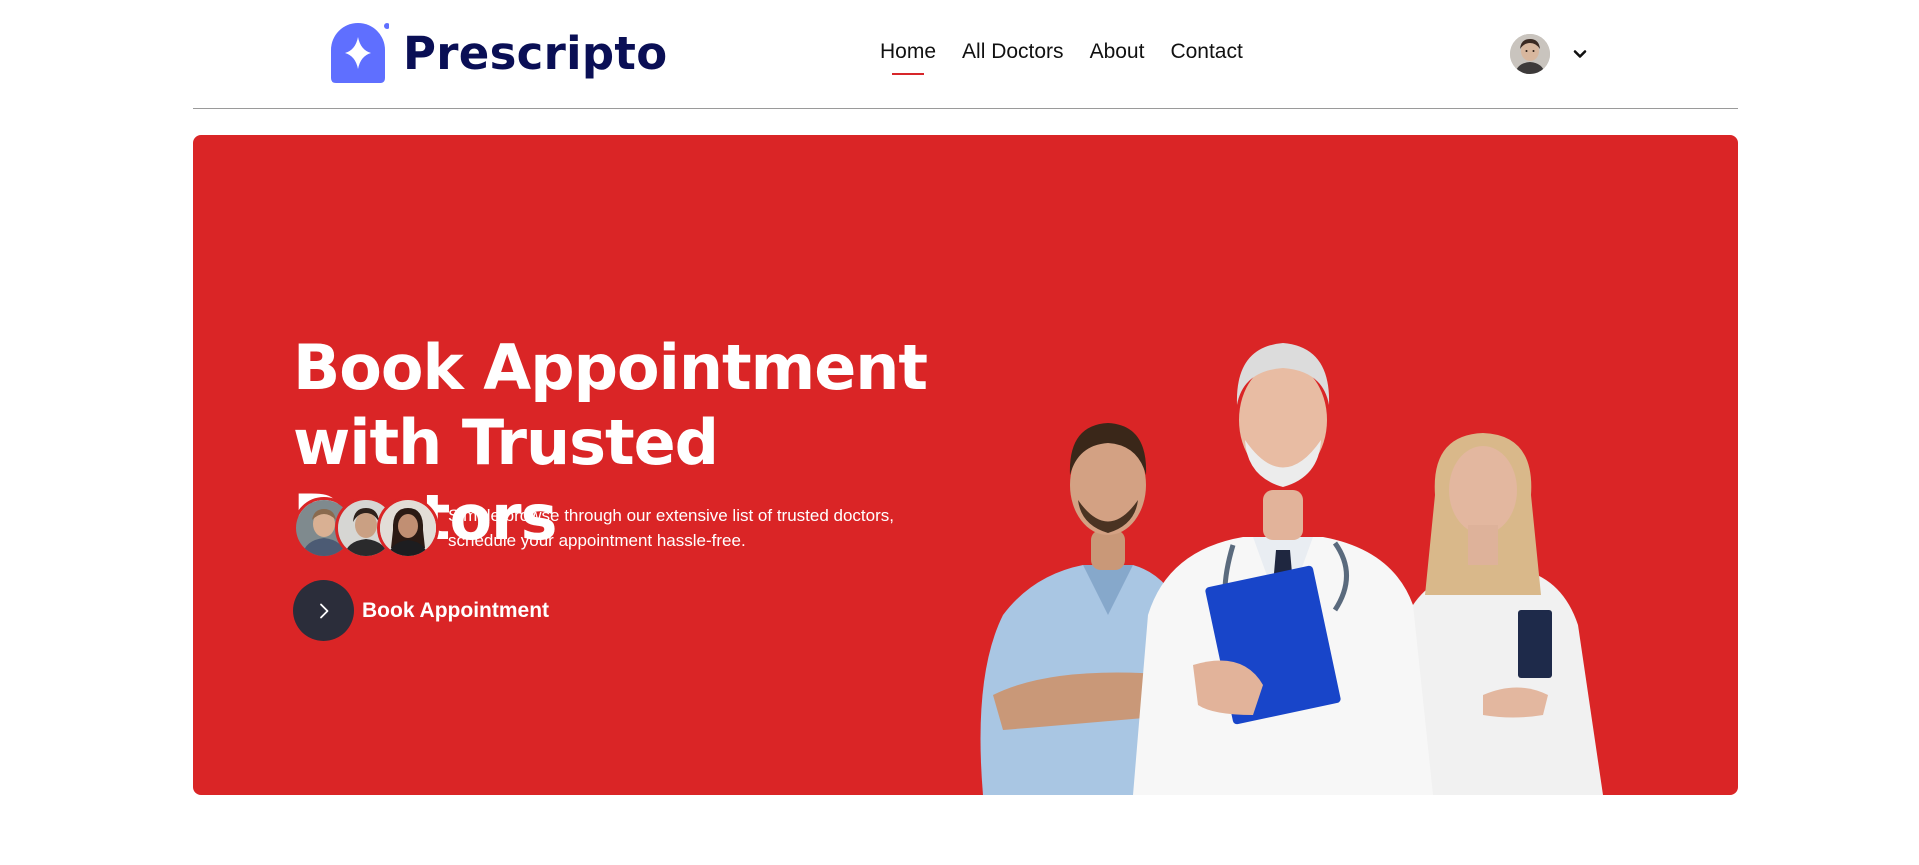 This screenshot has width=1919, height=865. Describe the element at coordinates (535, 53) in the screenshot. I see `brand-name: Prescripto` at that location.